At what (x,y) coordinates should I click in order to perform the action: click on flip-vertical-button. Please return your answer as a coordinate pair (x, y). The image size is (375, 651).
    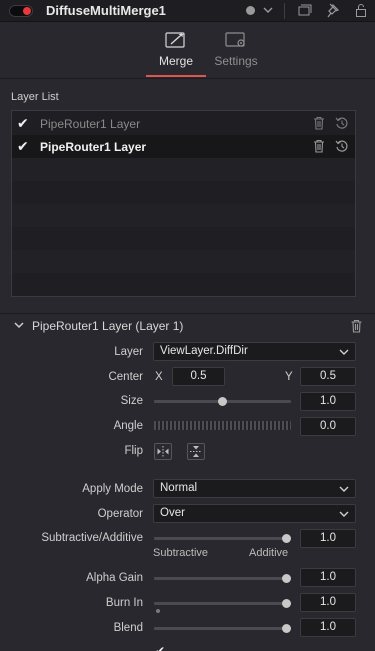
    Looking at the image, I should click on (196, 451).